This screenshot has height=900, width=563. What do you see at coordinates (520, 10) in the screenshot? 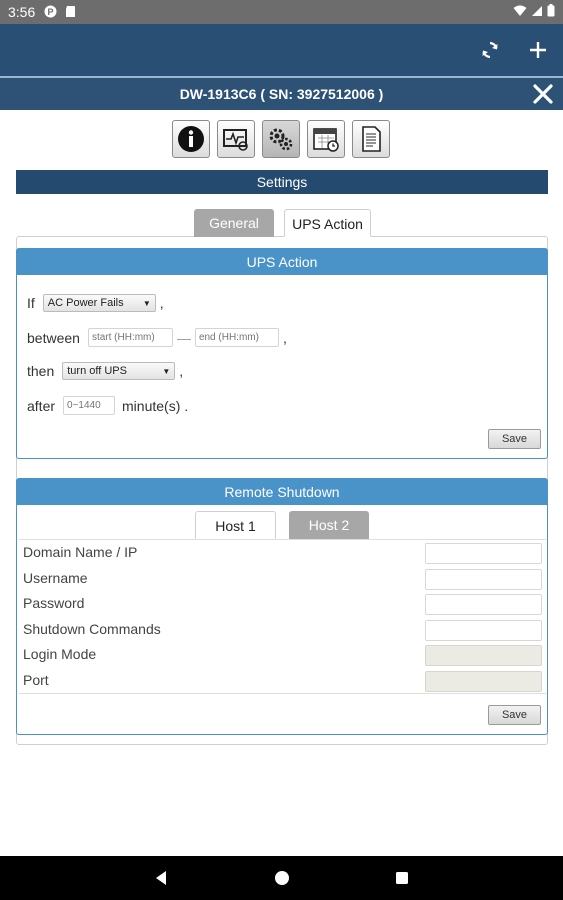
I see `wifi-icon` at bounding box center [520, 10].